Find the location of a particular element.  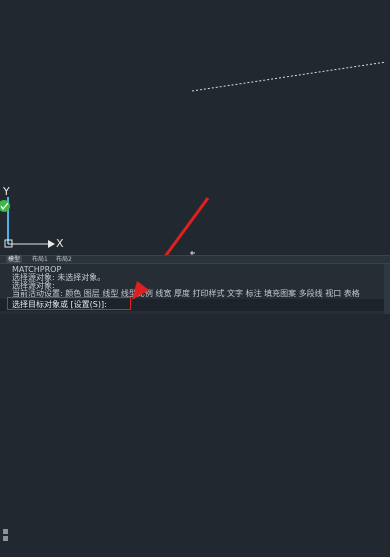

command-prompt: 选择目标对象或 [设置(S)]: is located at coordinates (59, 304).